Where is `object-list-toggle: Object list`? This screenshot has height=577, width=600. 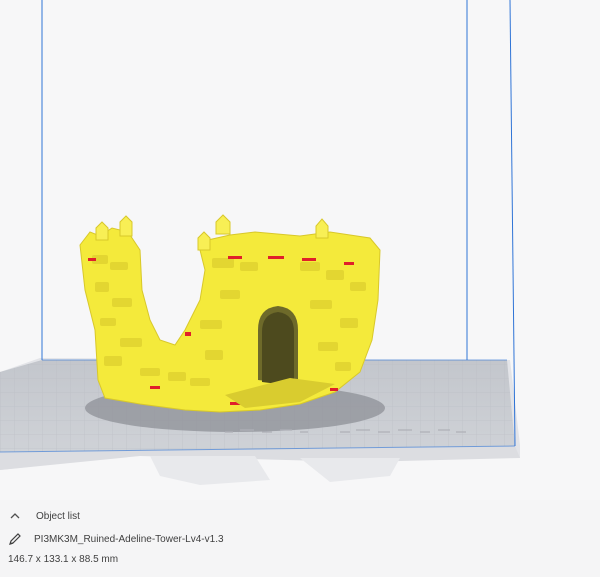
object-list-toggle: Object list is located at coordinates (44, 516).